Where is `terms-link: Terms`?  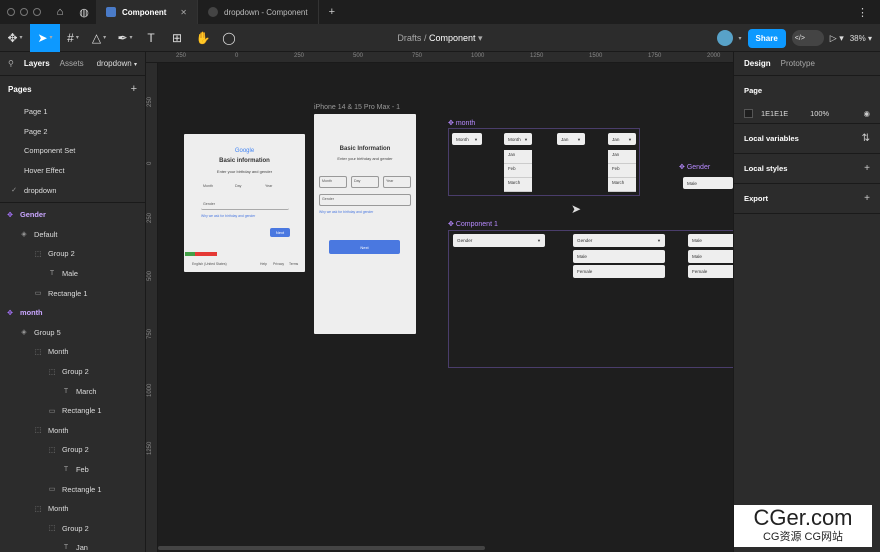 terms-link: Terms is located at coordinates (293, 264).